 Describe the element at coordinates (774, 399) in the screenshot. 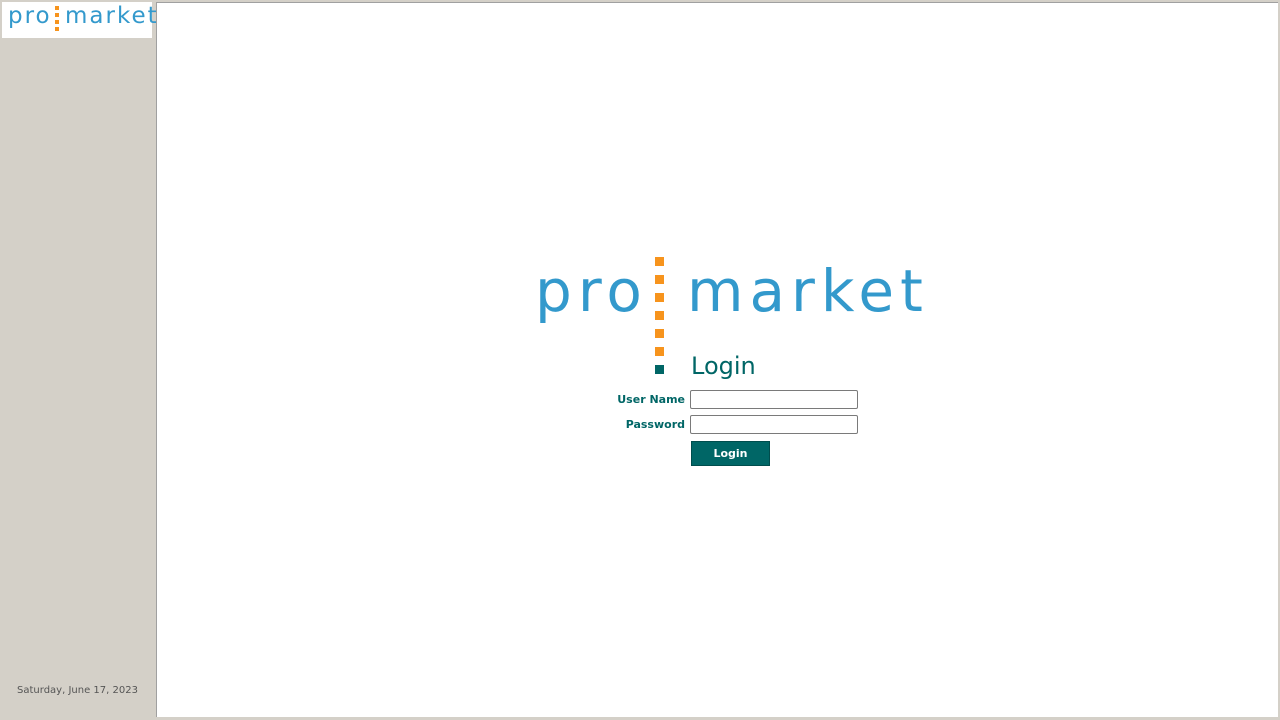

I see `username-input` at that location.